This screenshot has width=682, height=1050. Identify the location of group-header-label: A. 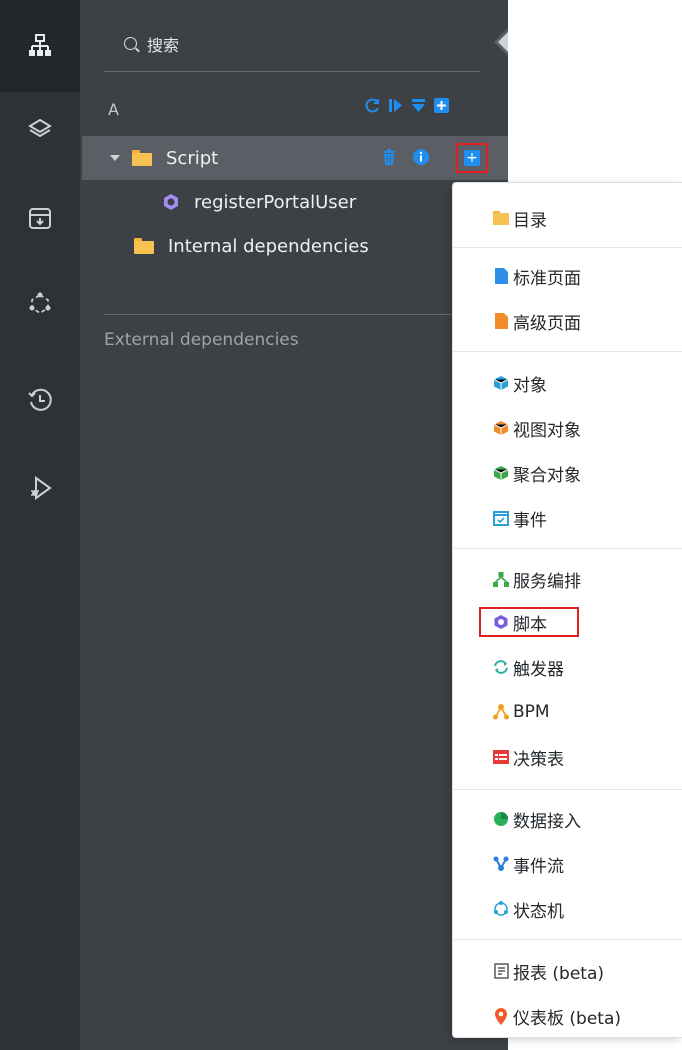
(113, 109).